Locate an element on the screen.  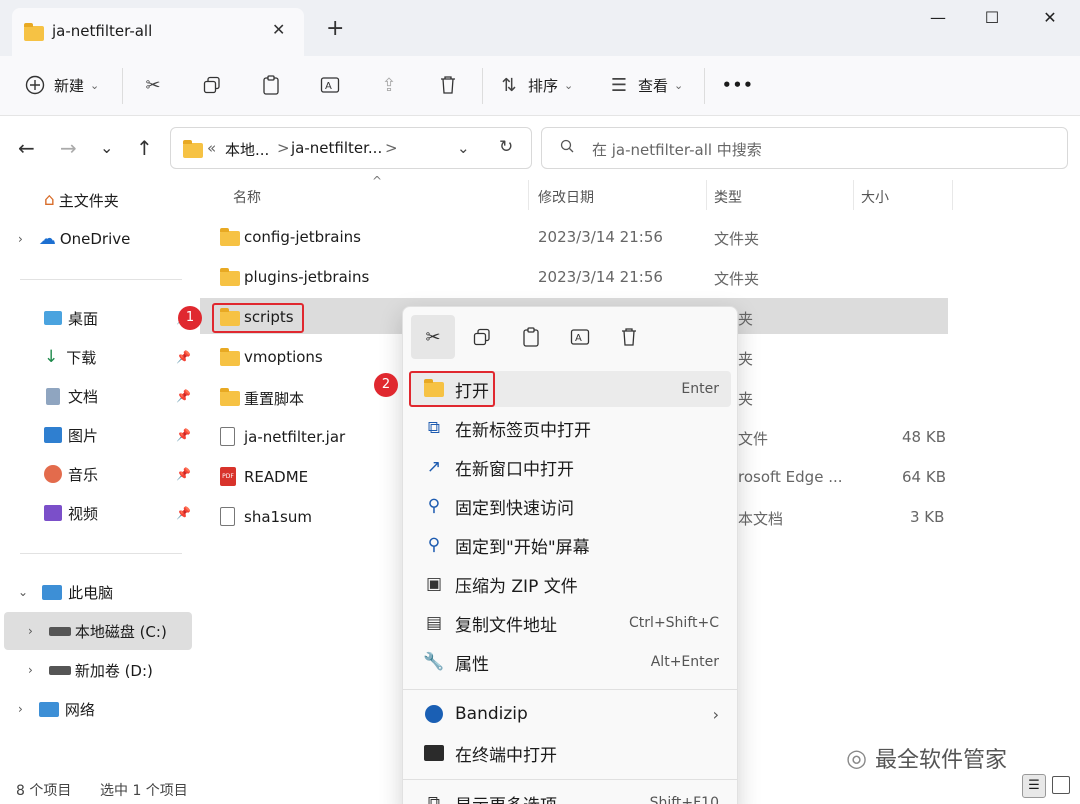
column-header-date: 修改日期 is located at coordinates (566, 197).